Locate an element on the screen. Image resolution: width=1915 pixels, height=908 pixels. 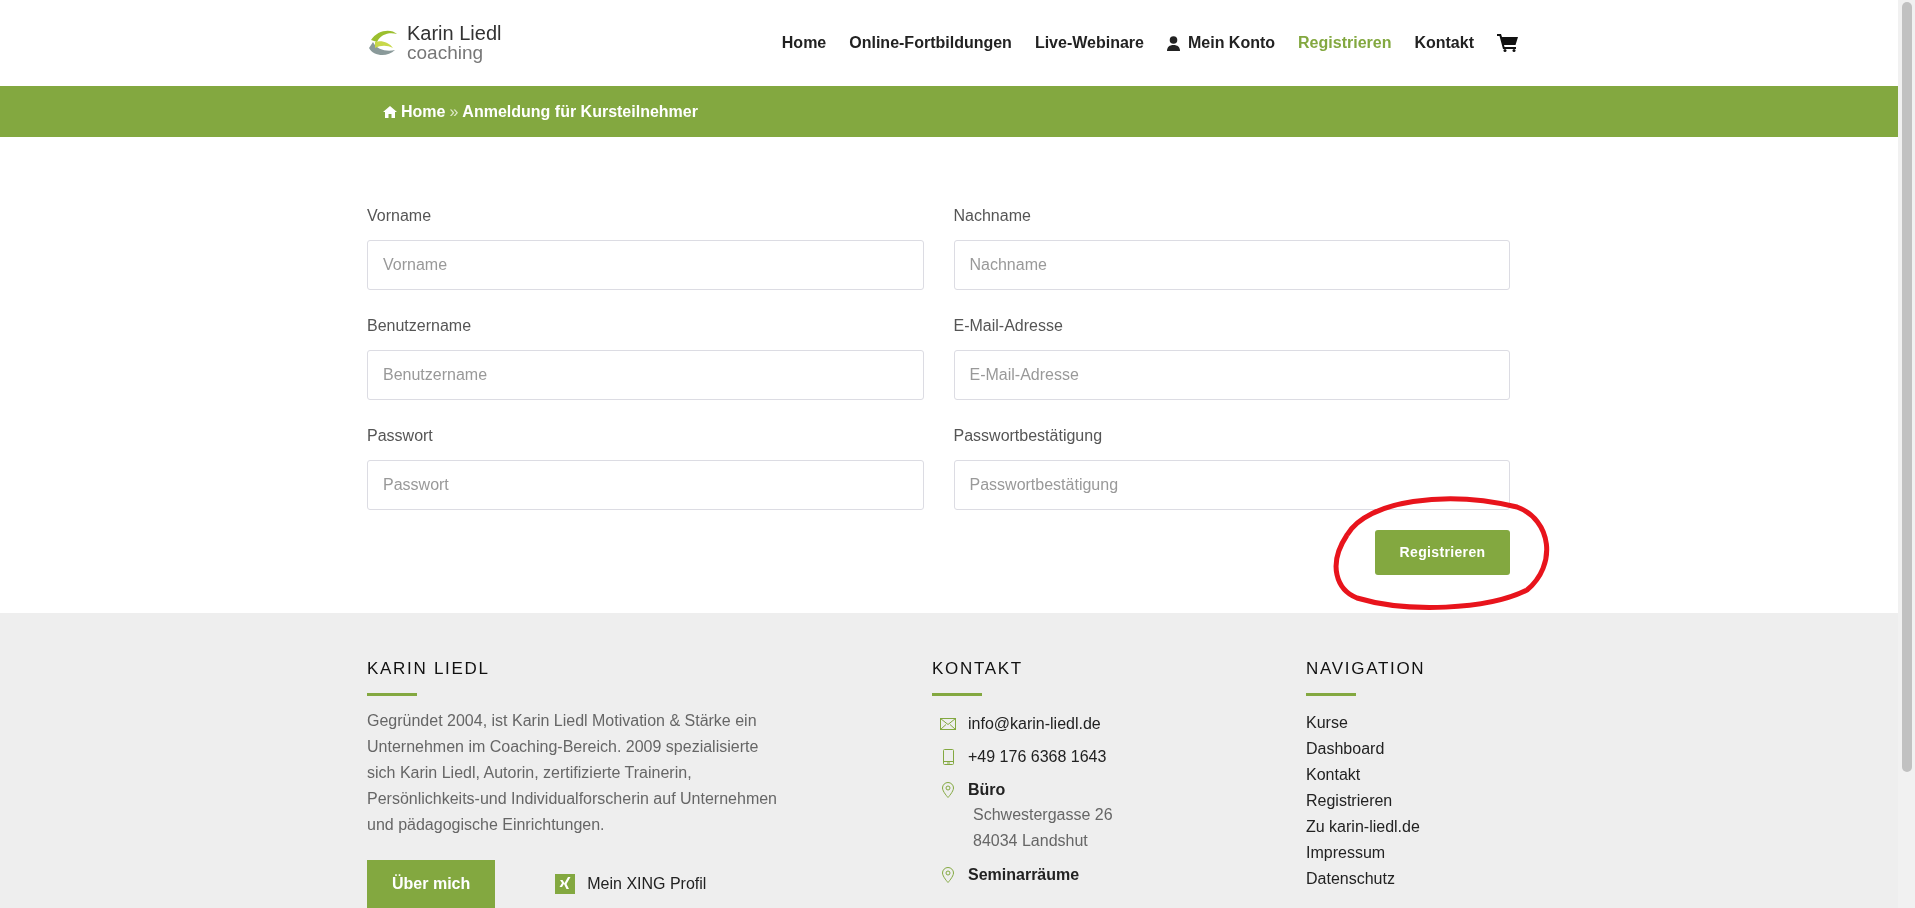
input-field: Benutzername is located at coordinates (645, 374).